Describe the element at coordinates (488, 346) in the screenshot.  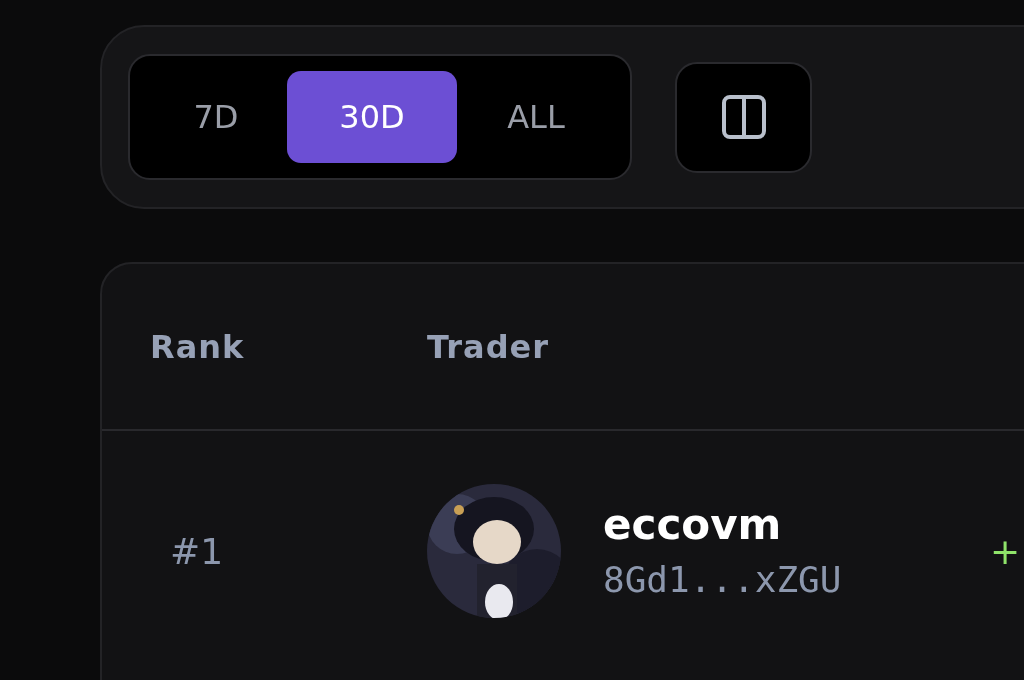
I see `column-header: Trader` at that location.